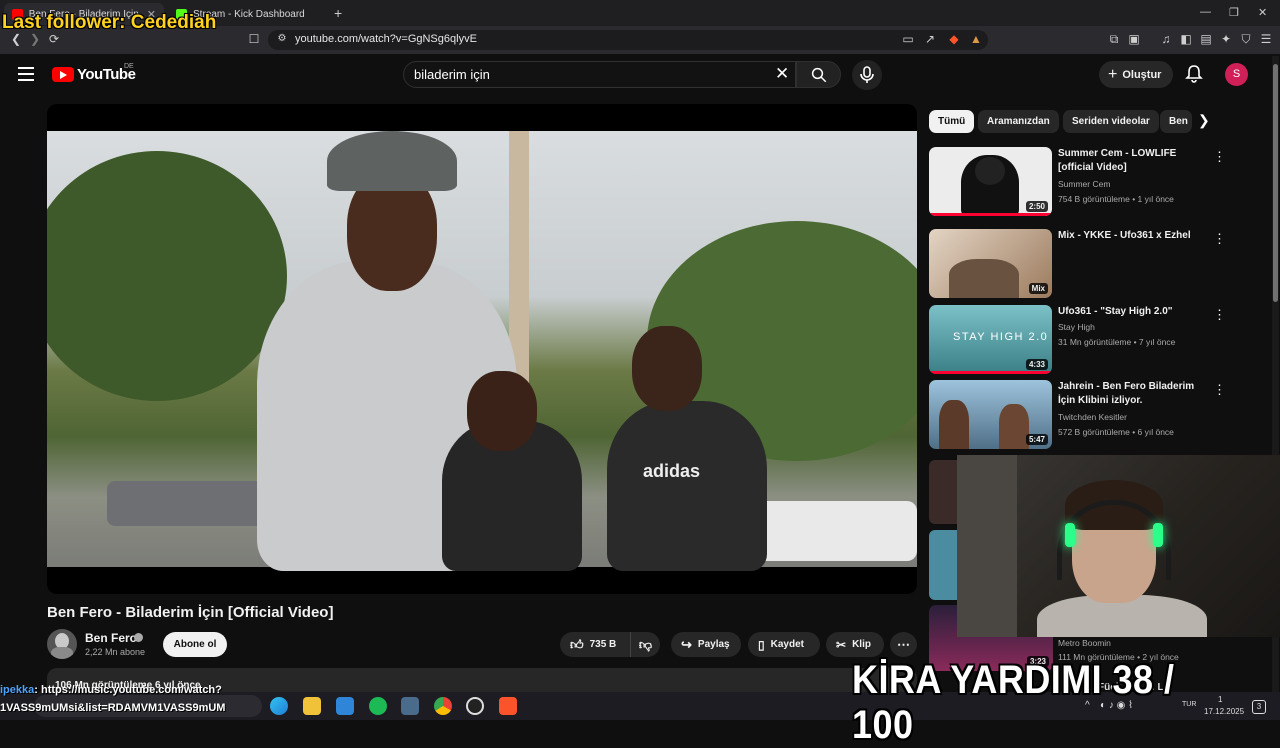  I want to click on brave-icon, so click(508, 706).